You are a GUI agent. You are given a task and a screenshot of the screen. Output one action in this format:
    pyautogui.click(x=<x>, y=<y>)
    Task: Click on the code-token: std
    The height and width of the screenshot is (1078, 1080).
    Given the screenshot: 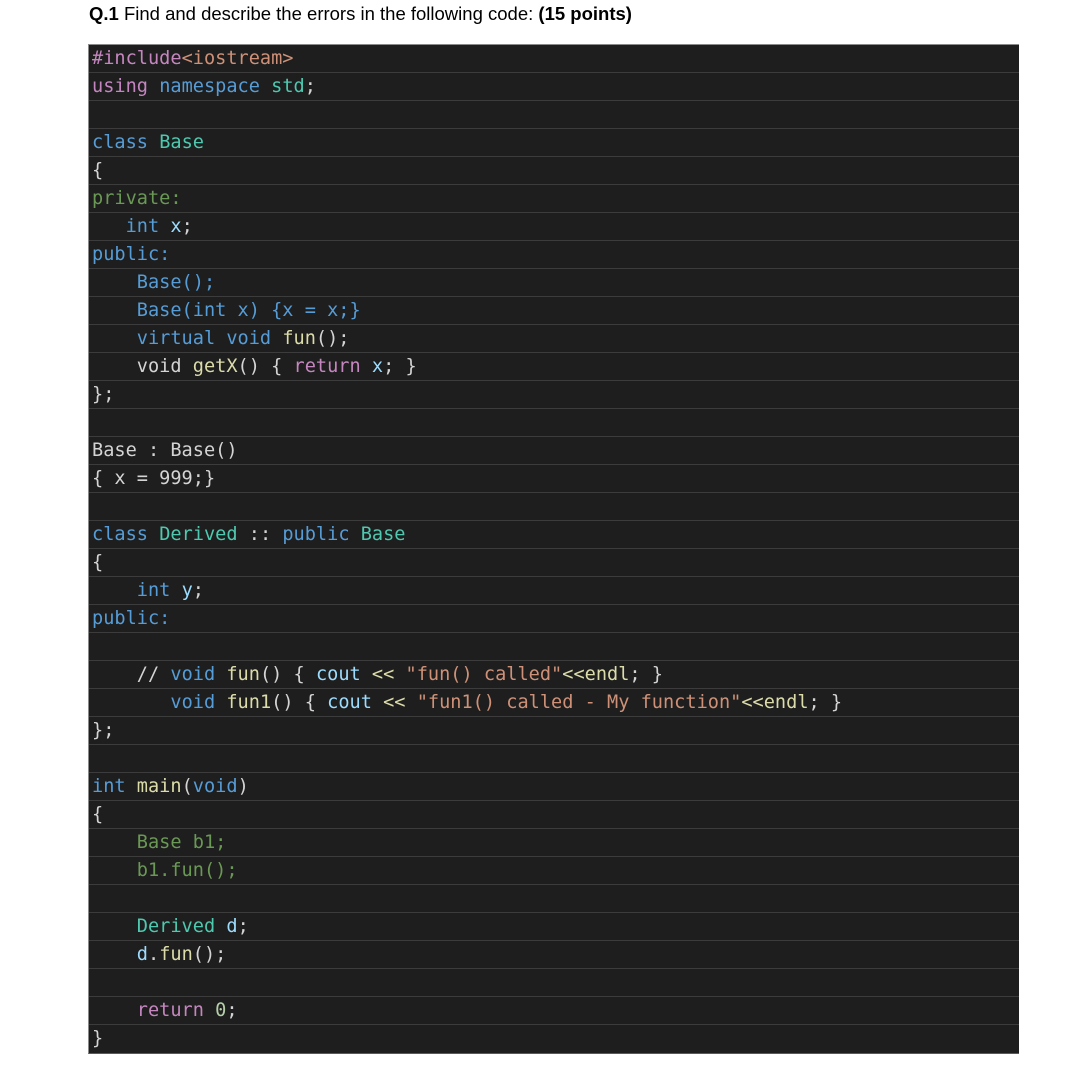 What is the action you would take?
    pyautogui.click(x=288, y=86)
    